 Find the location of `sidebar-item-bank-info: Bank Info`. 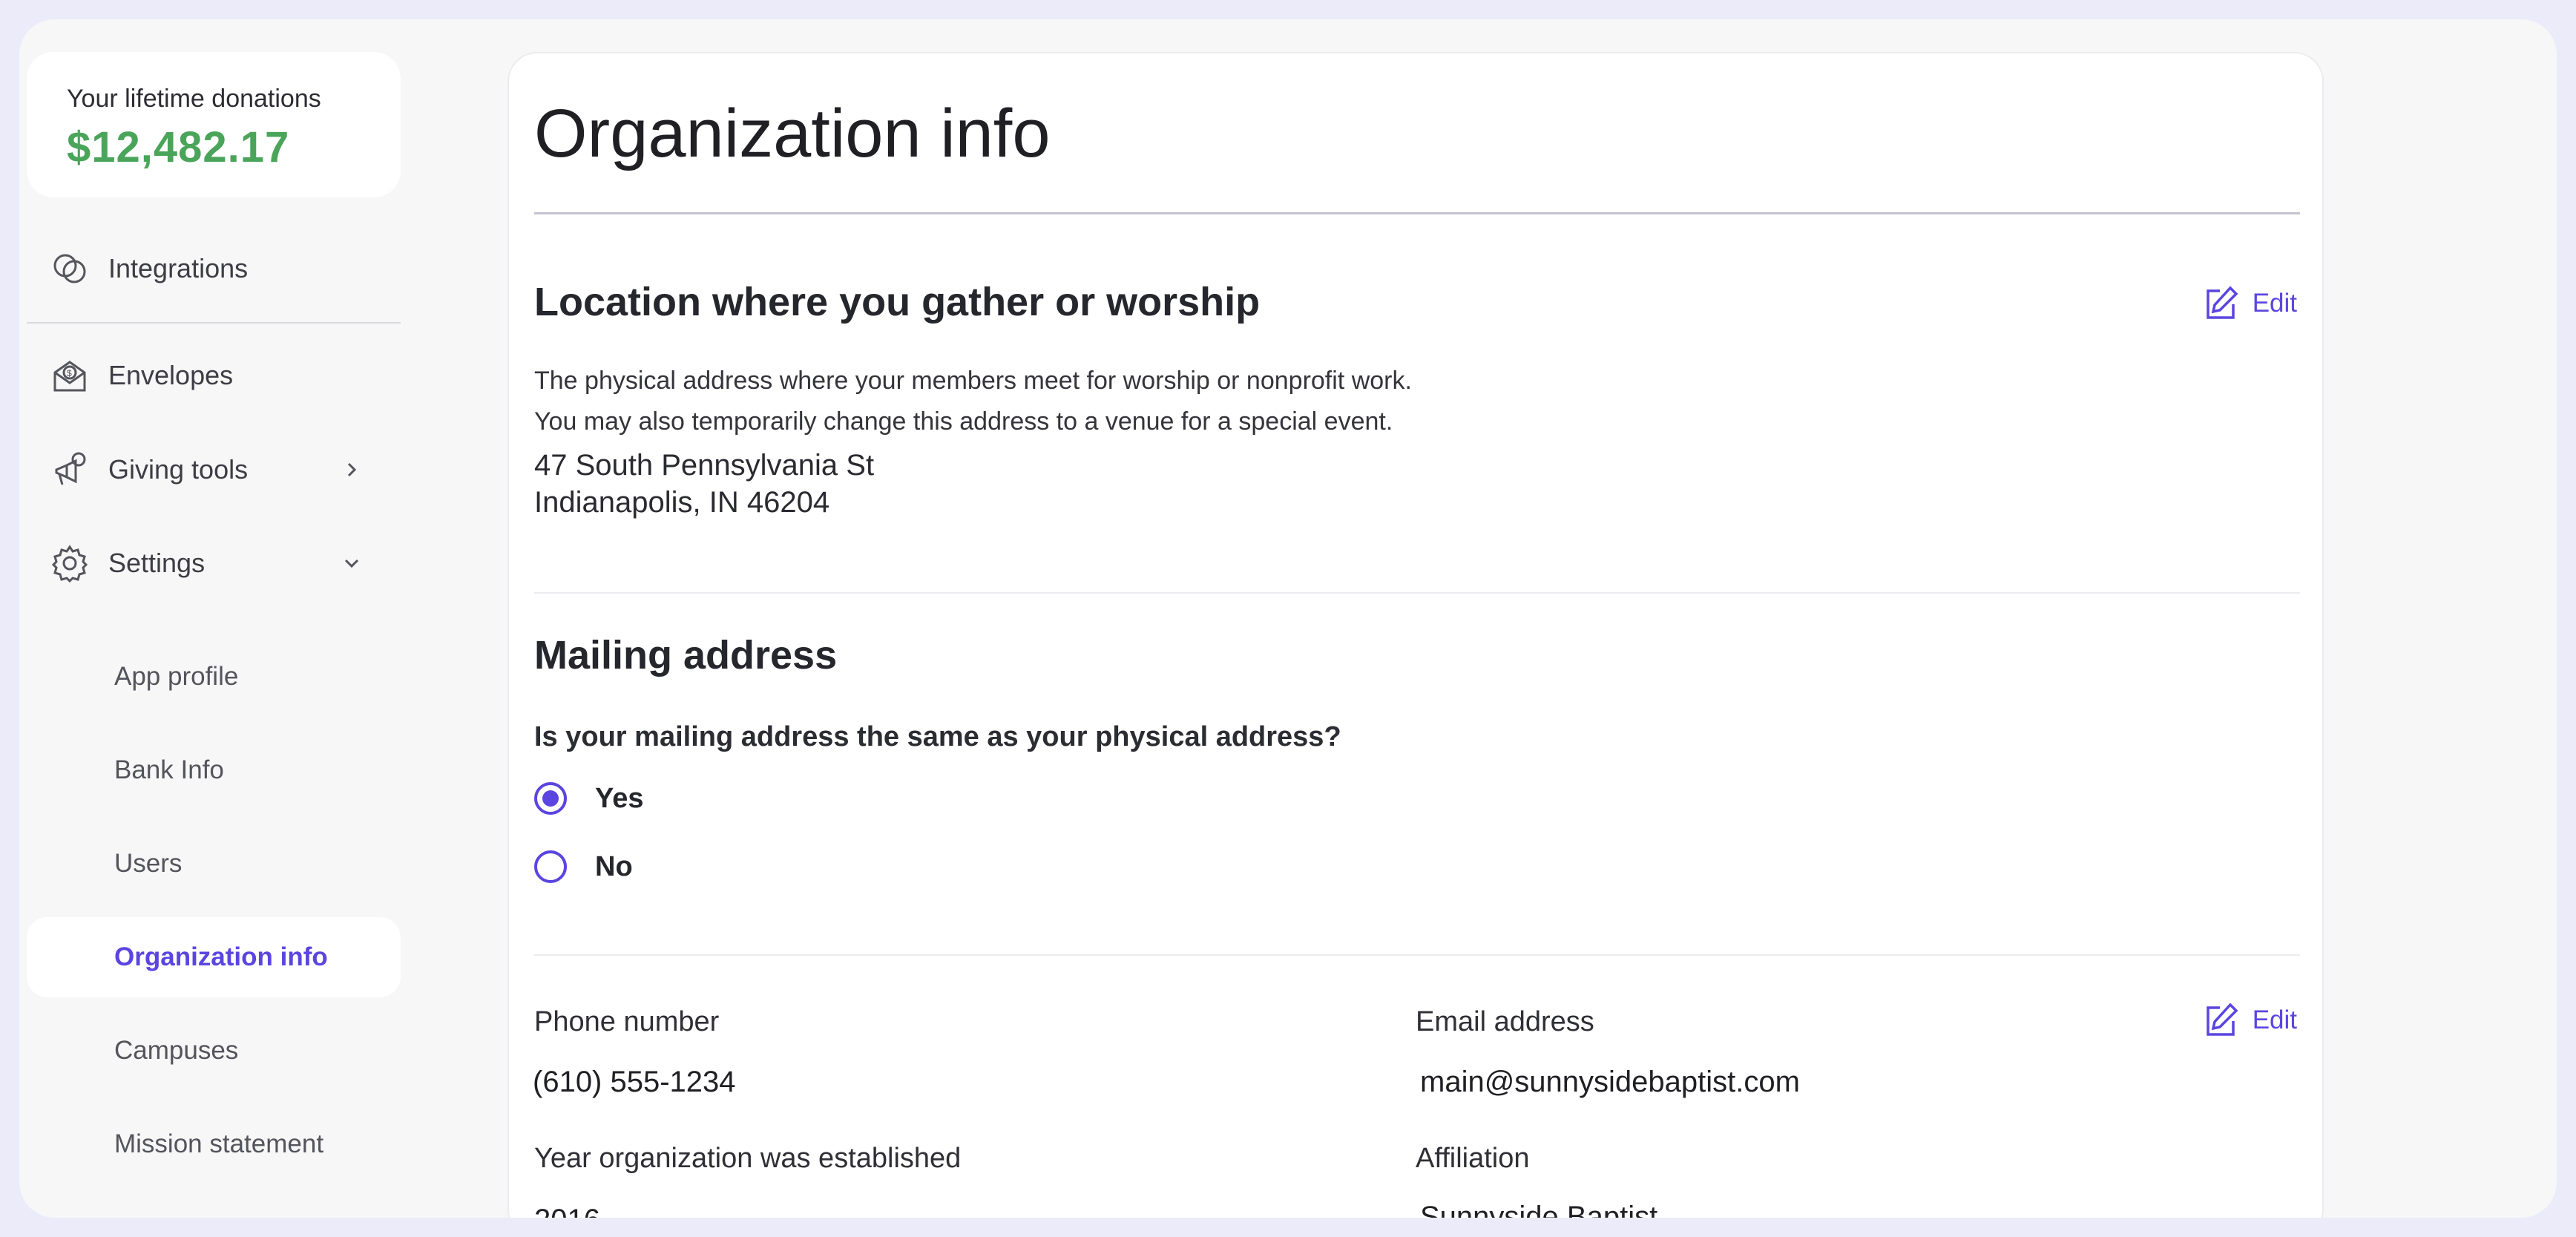

sidebar-item-bank-info: Bank Info is located at coordinates (214, 770).